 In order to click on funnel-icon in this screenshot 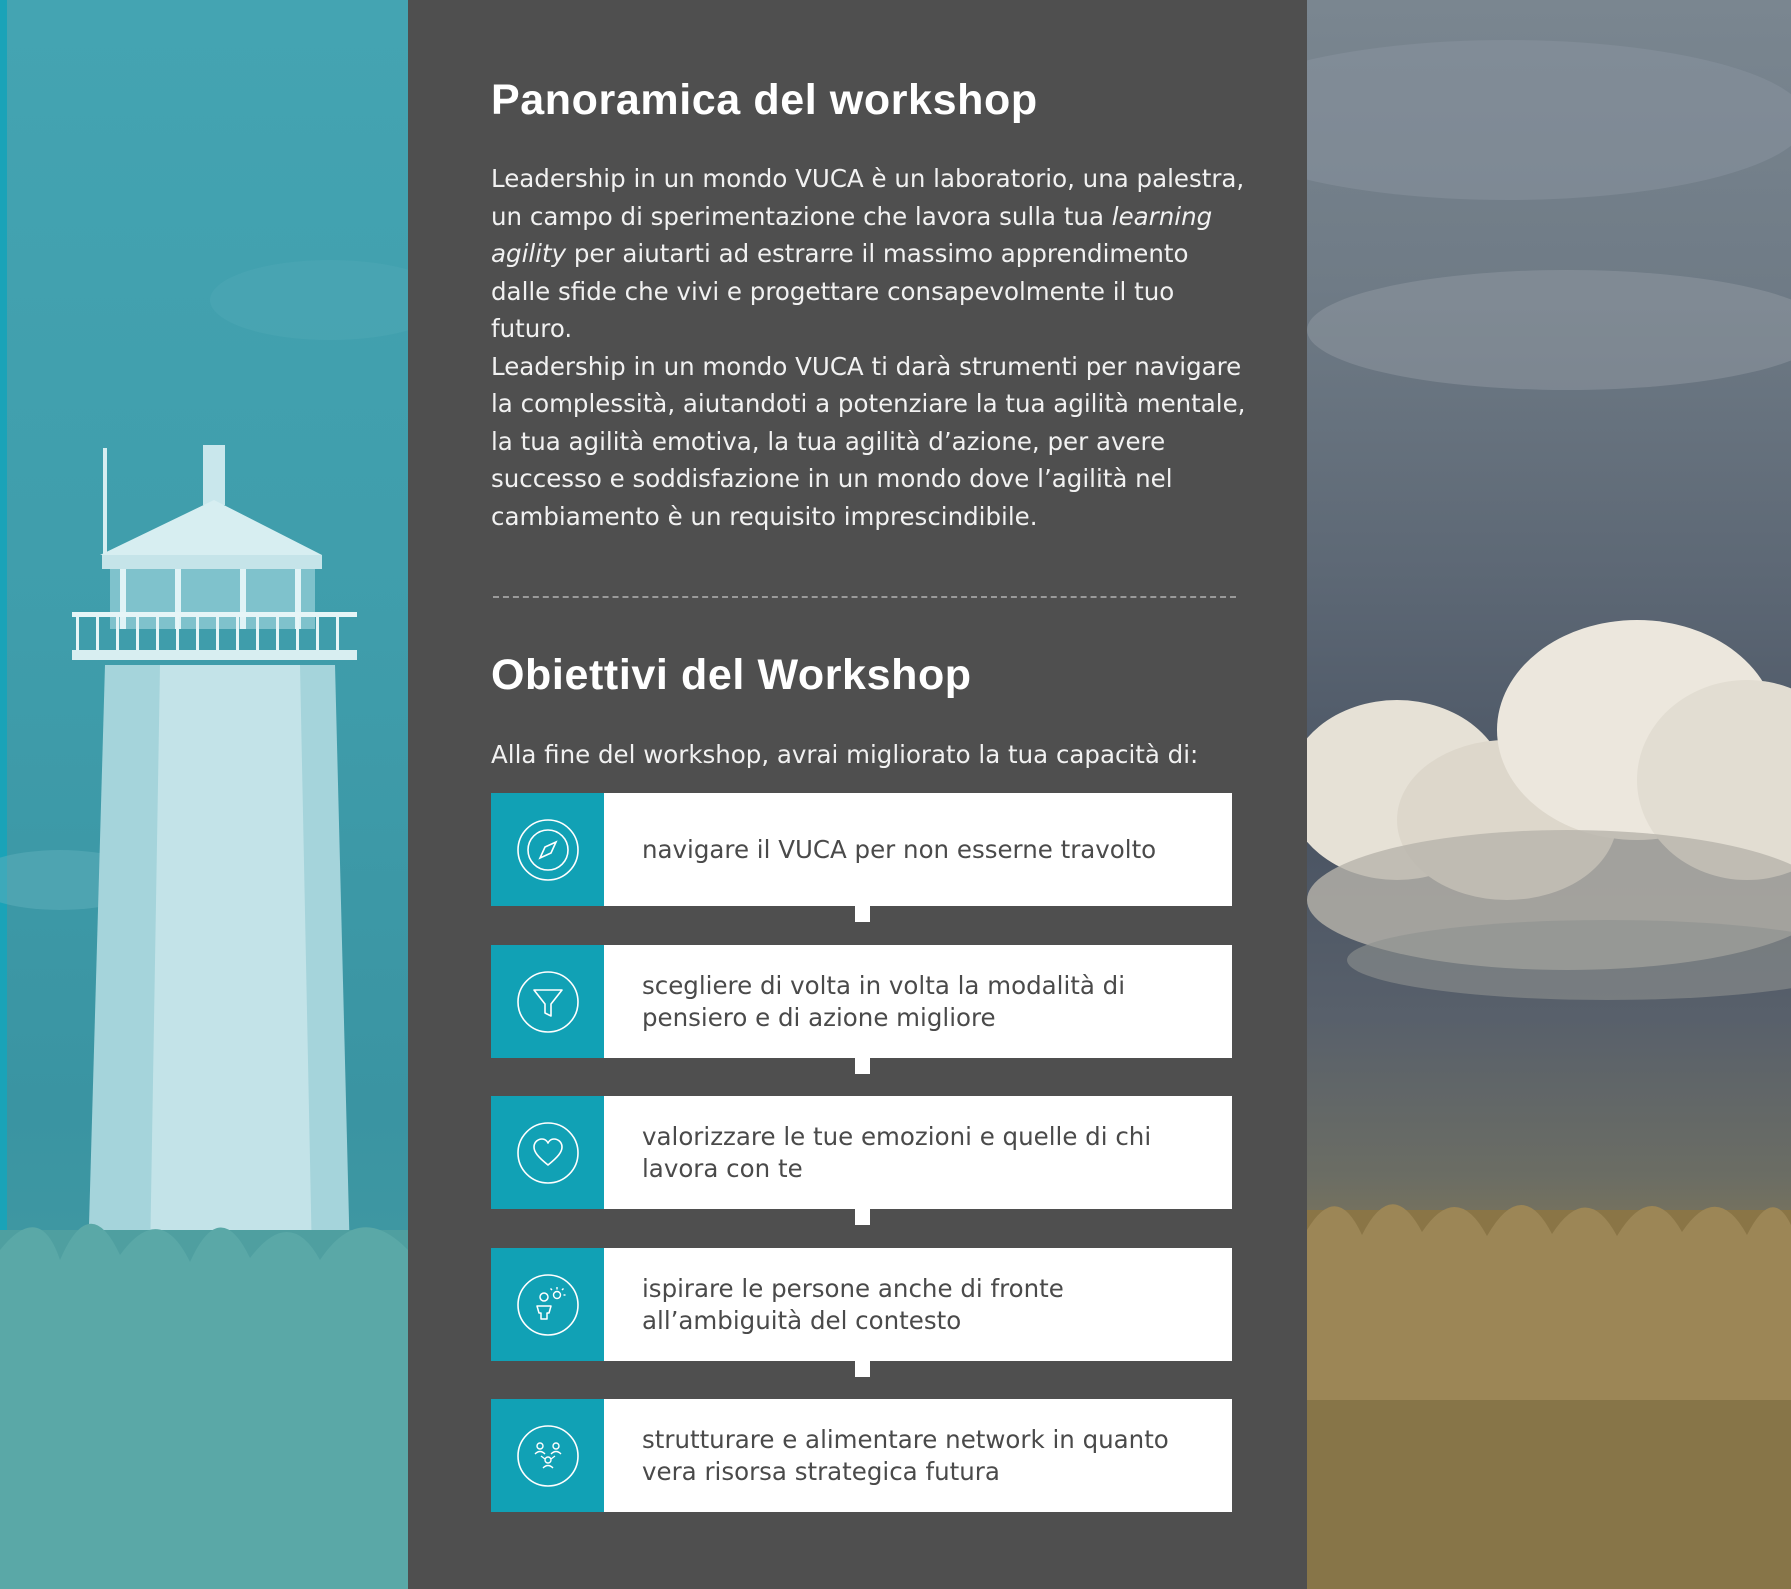, I will do `click(547, 1001)`.